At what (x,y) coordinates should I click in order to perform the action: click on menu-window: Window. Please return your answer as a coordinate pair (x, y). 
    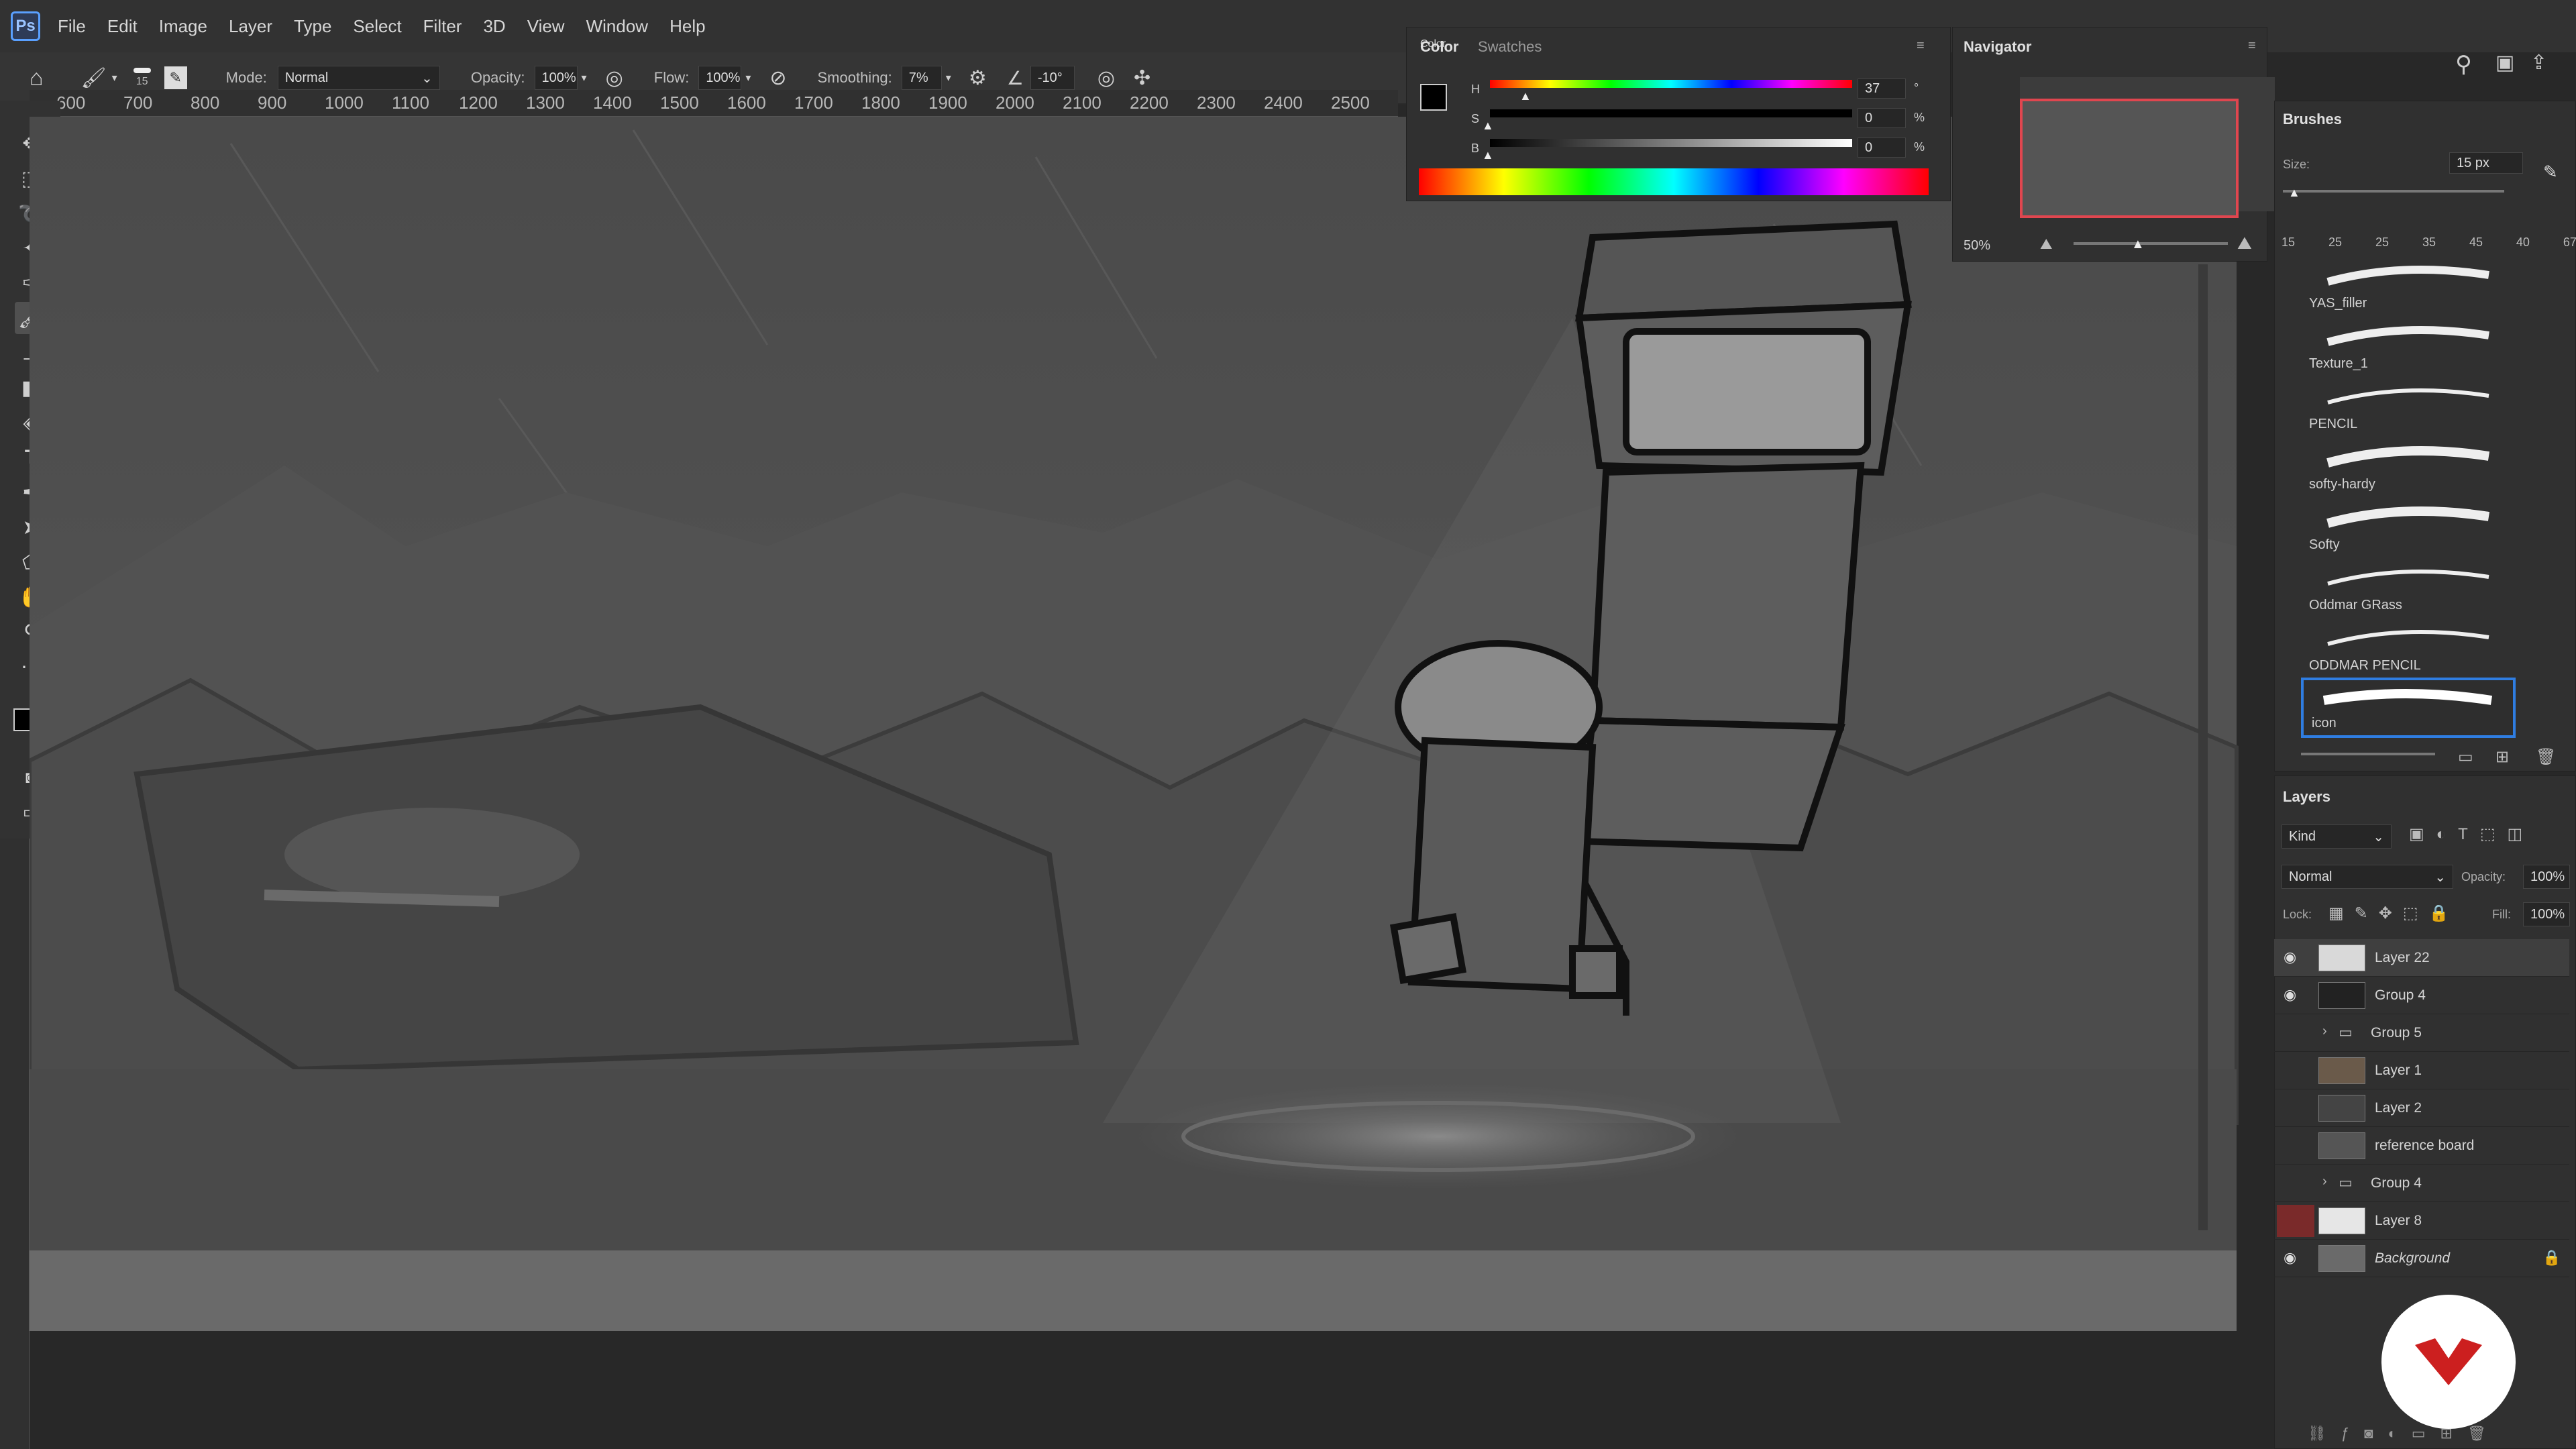
    Looking at the image, I should click on (617, 26).